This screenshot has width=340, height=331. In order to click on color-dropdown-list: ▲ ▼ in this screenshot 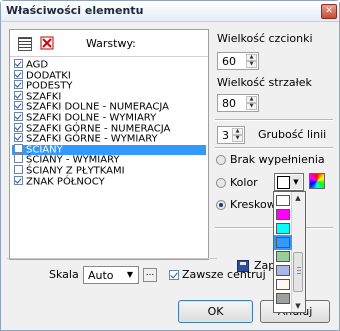, I will do `click(289, 252)`.